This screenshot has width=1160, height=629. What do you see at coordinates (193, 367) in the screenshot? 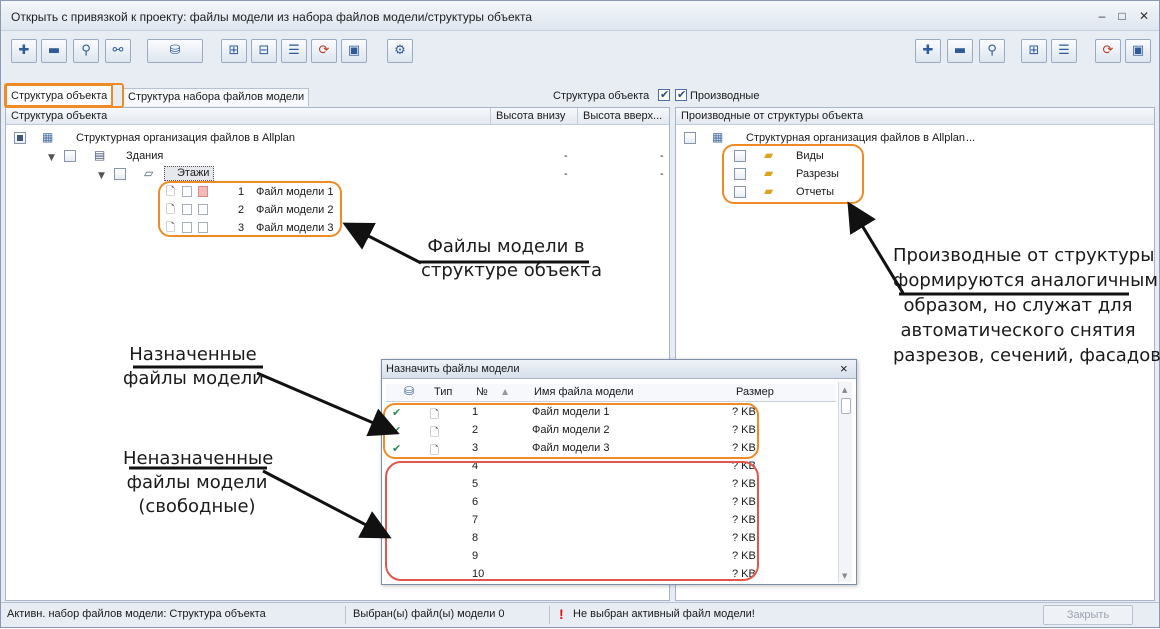
I see `annotation-assigned: Назначенные файлы модели` at bounding box center [193, 367].